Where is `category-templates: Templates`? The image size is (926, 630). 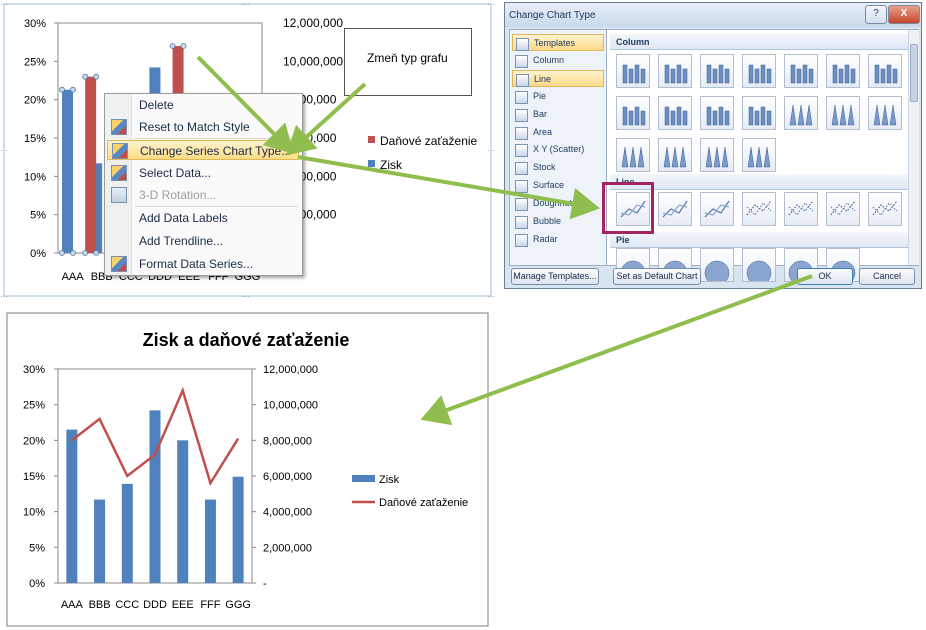
category-templates: Templates is located at coordinates (558, 42).